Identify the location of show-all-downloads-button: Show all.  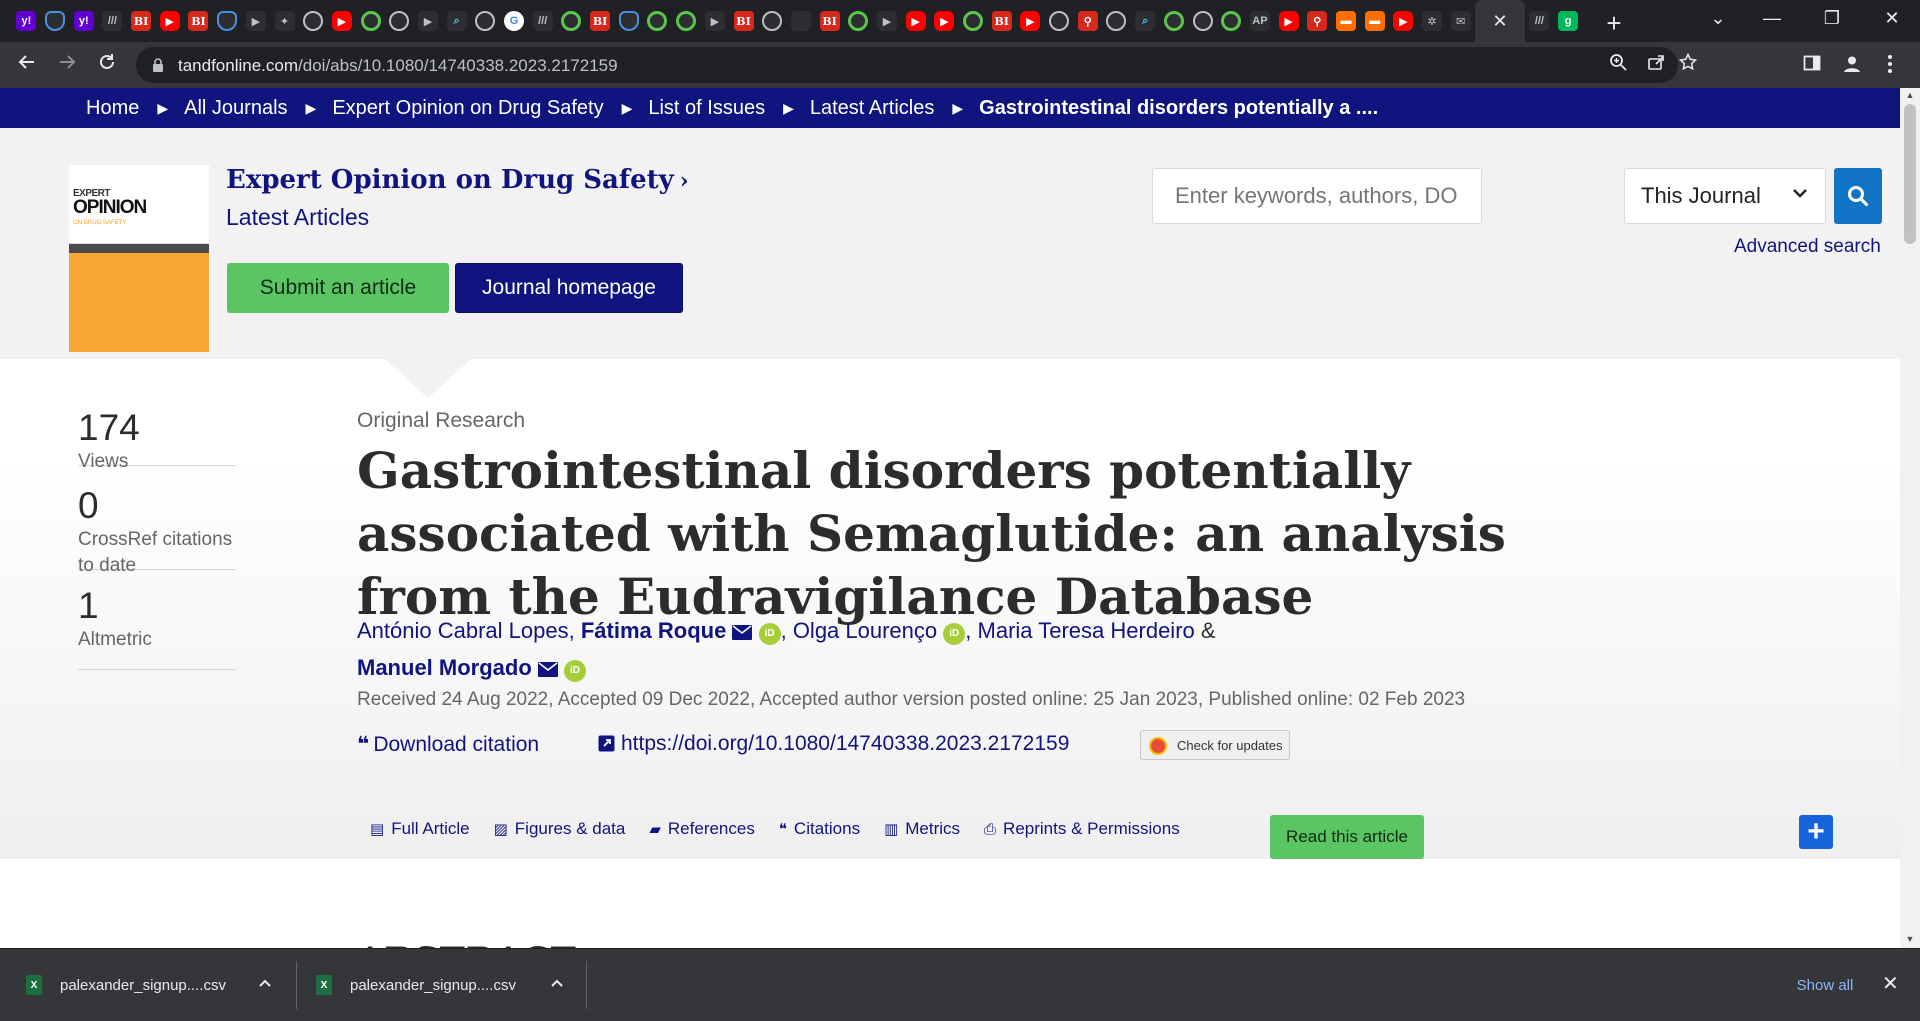
(1825, 985).